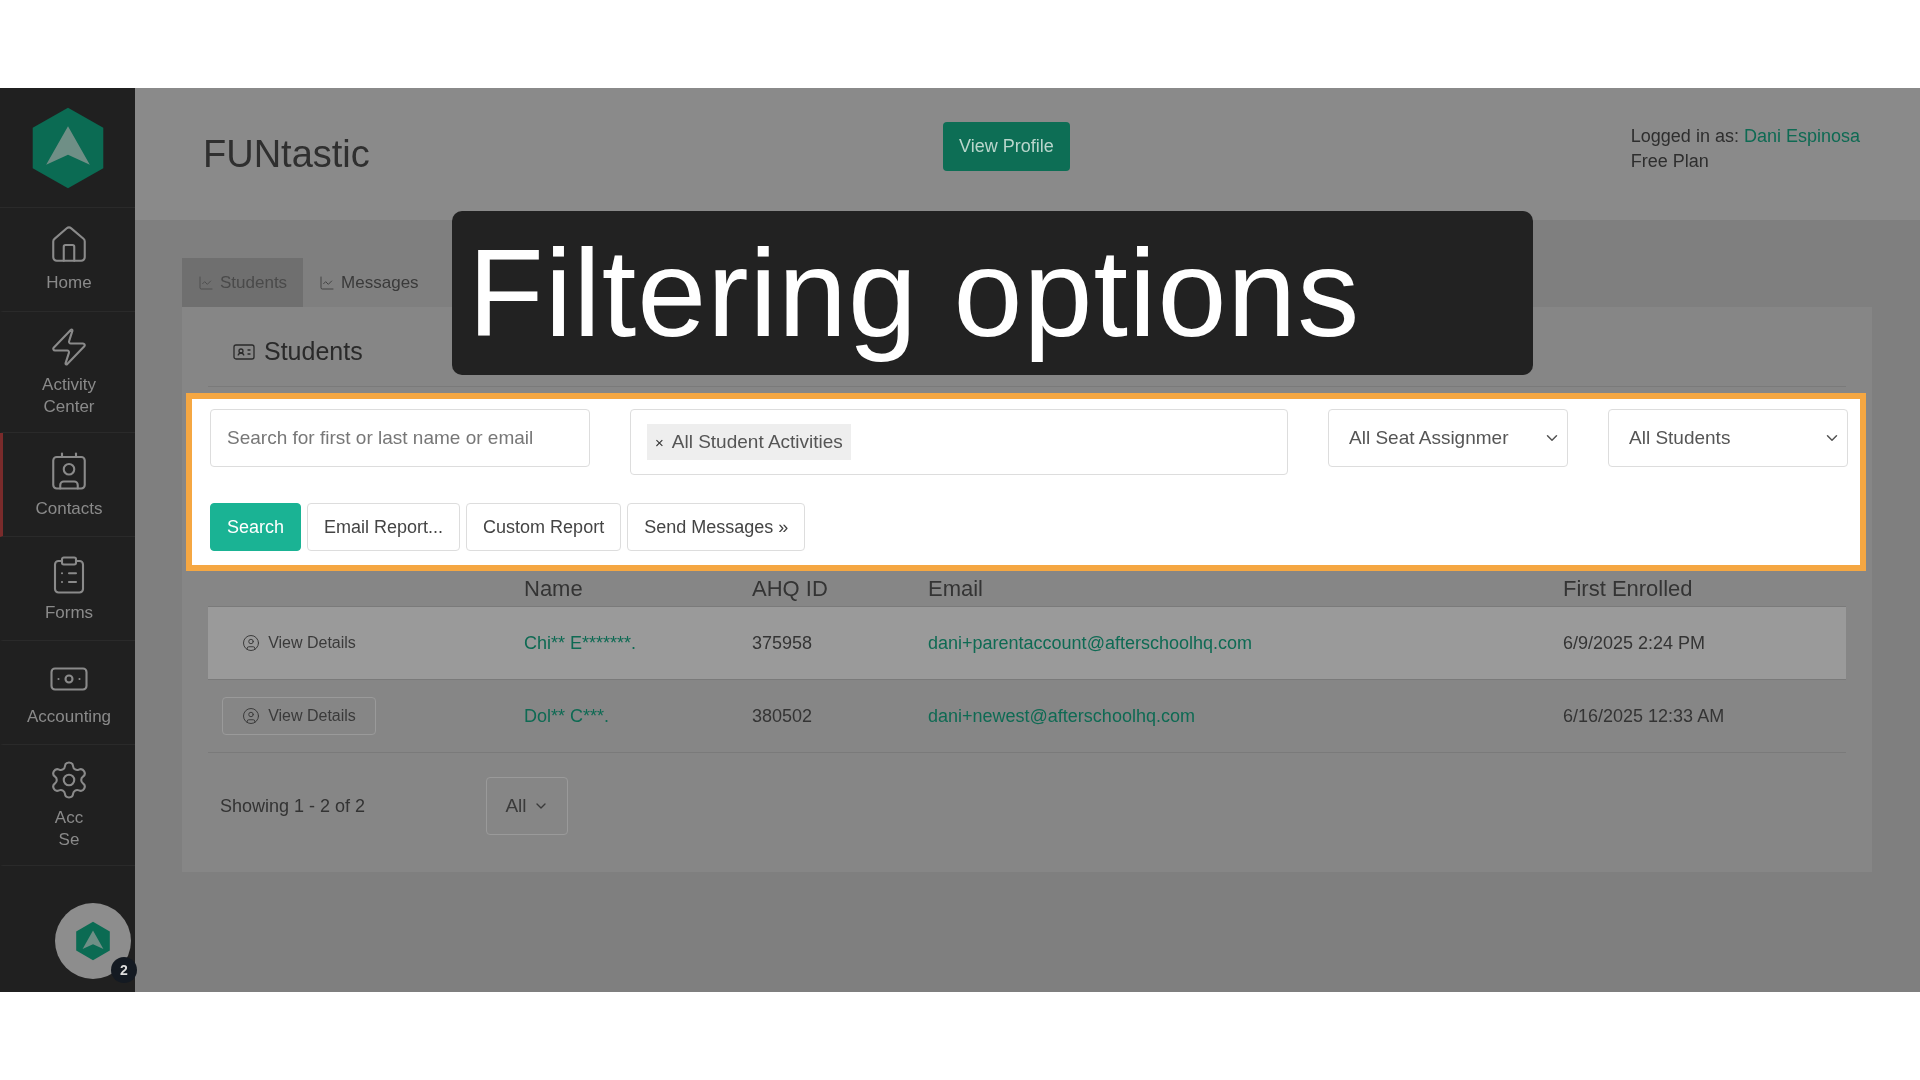 The height and width of the screenshot is (1080, 1920). Describe the element at coordinates (638, 643) in the screenshot. I see `name-link: Chi** E*******.` at that location.